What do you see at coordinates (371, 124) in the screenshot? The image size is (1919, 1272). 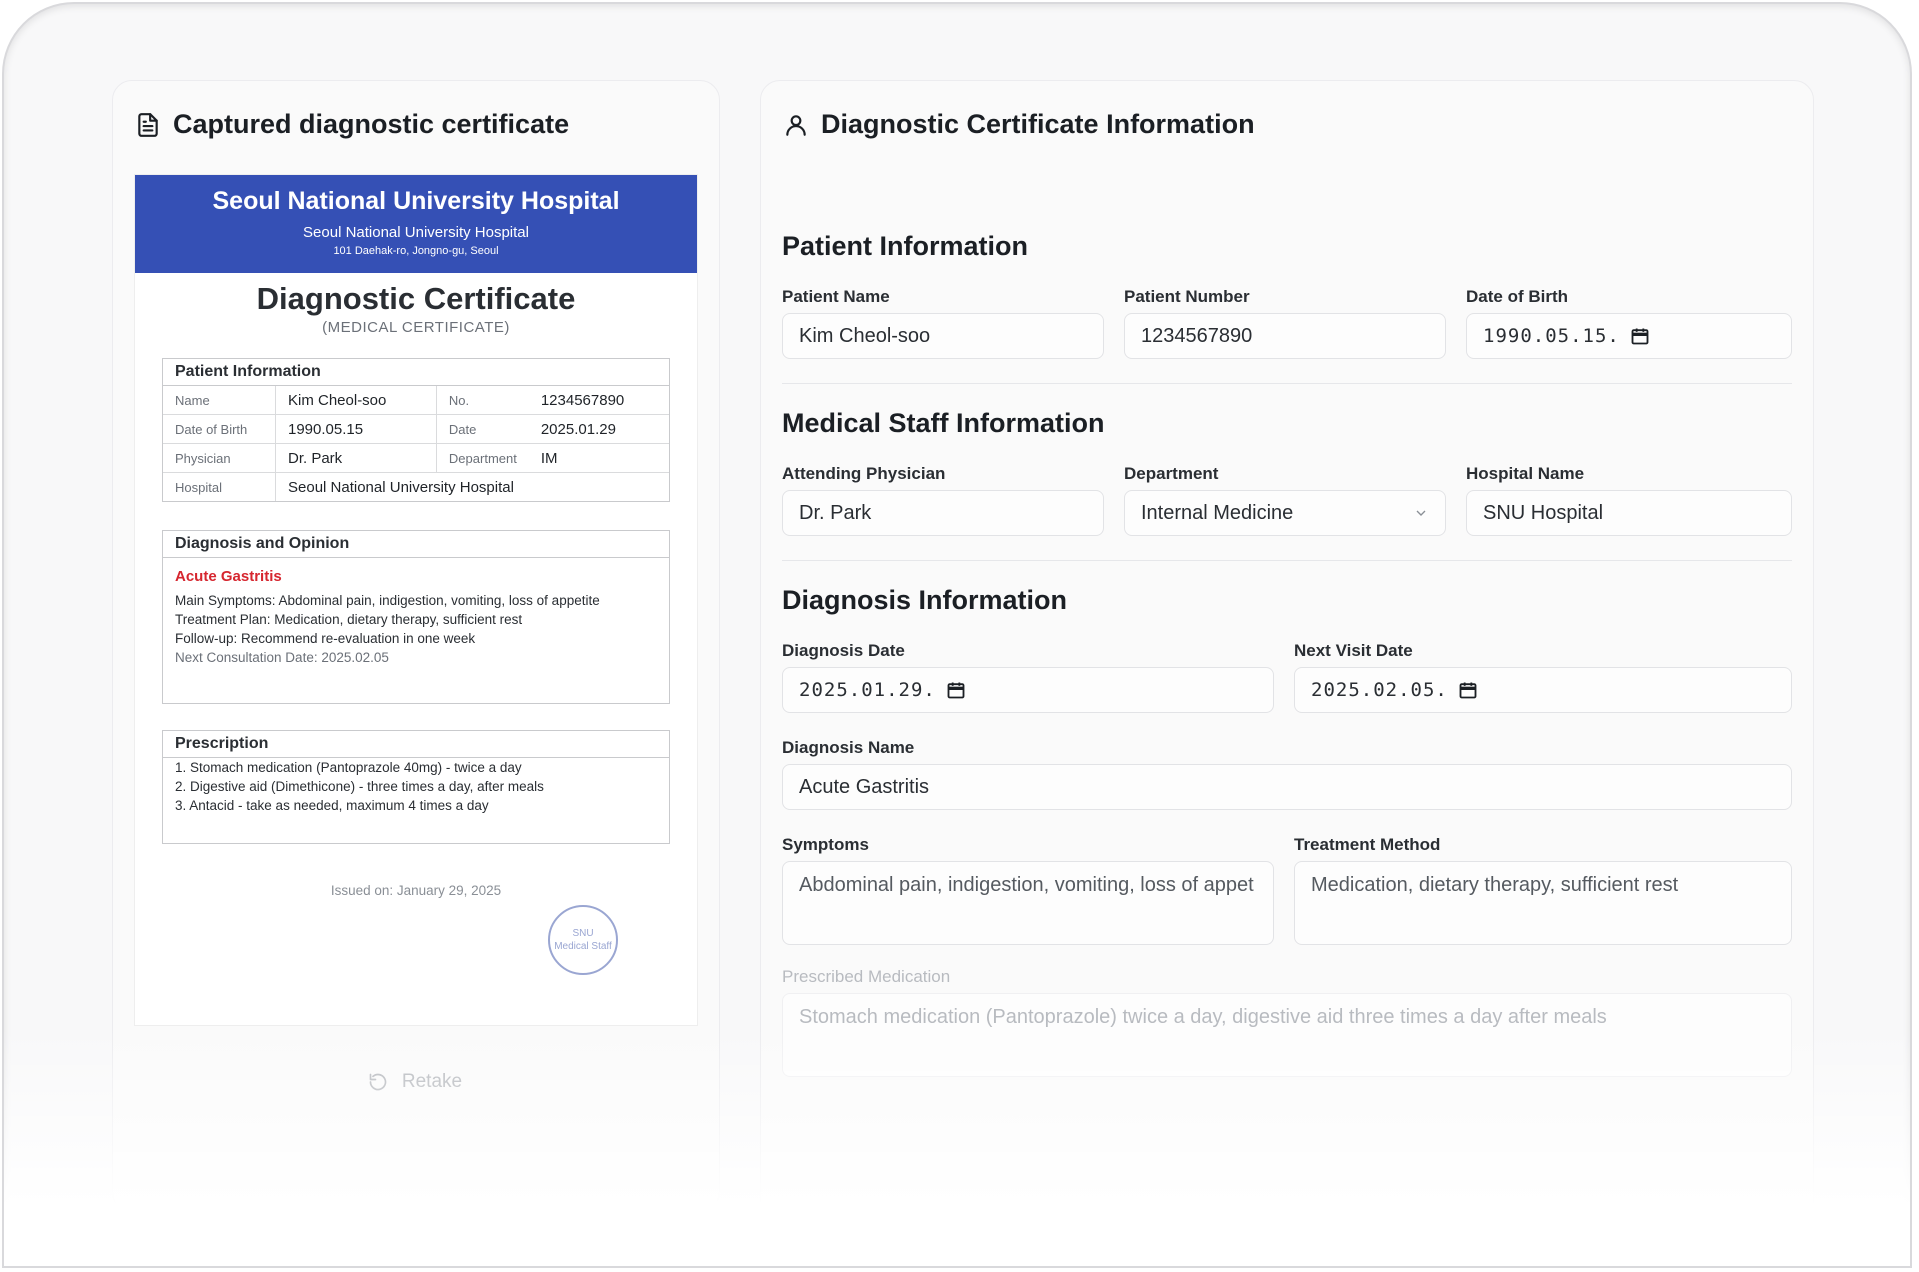 I see `panel-title-text: Captured diagnostic certificate` at bounding box center [371, 124].